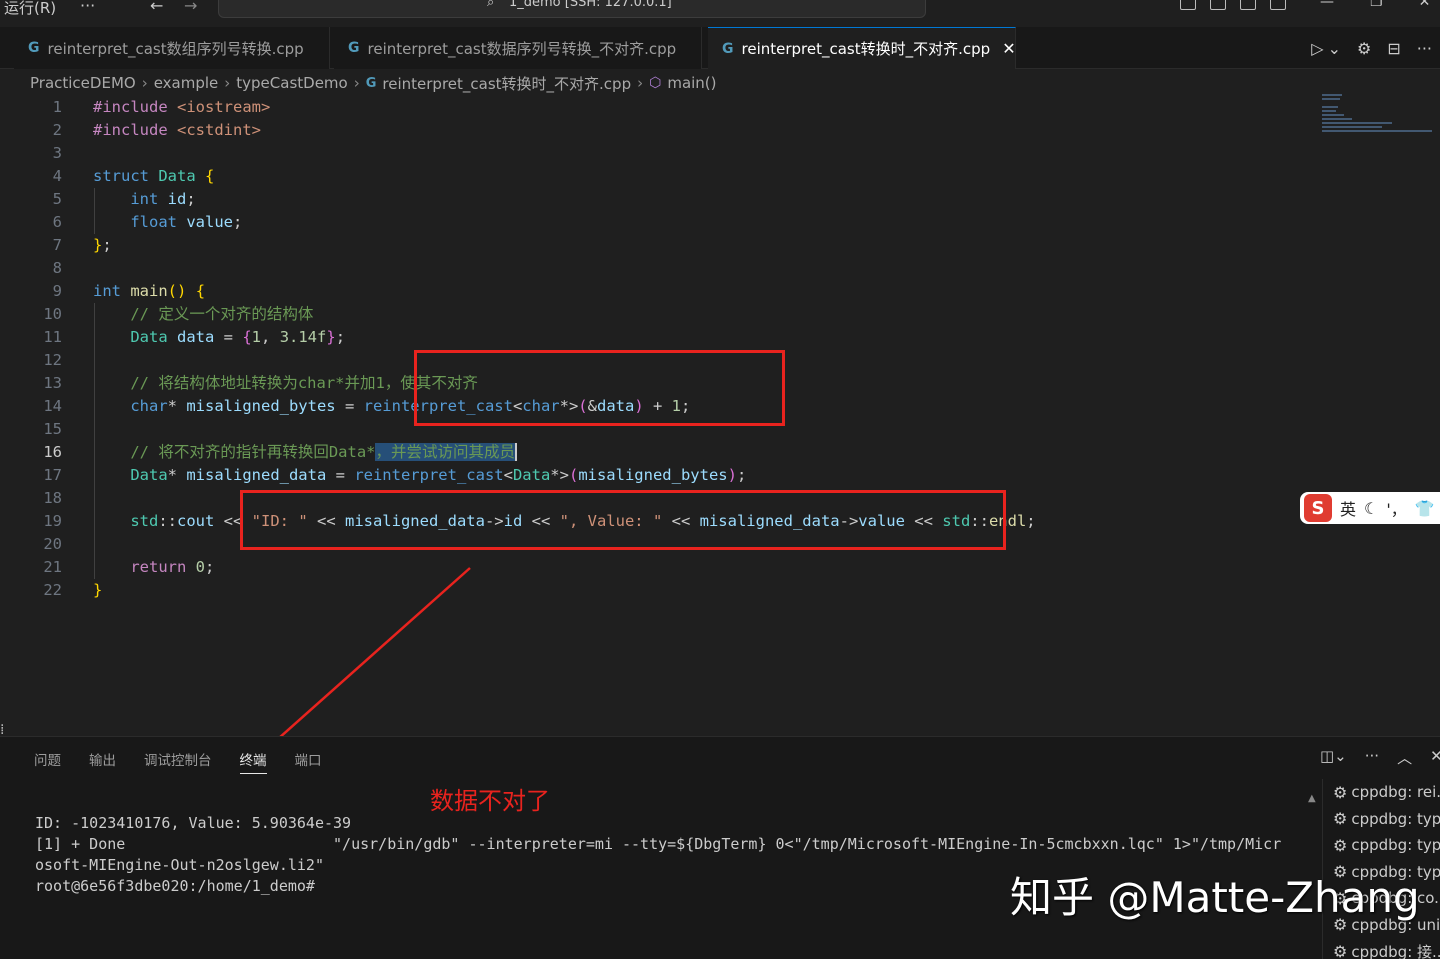  Describe the element at coordinates (490, 801) in the screenshot. I see `annotation-text: 数据不对了` at that location.